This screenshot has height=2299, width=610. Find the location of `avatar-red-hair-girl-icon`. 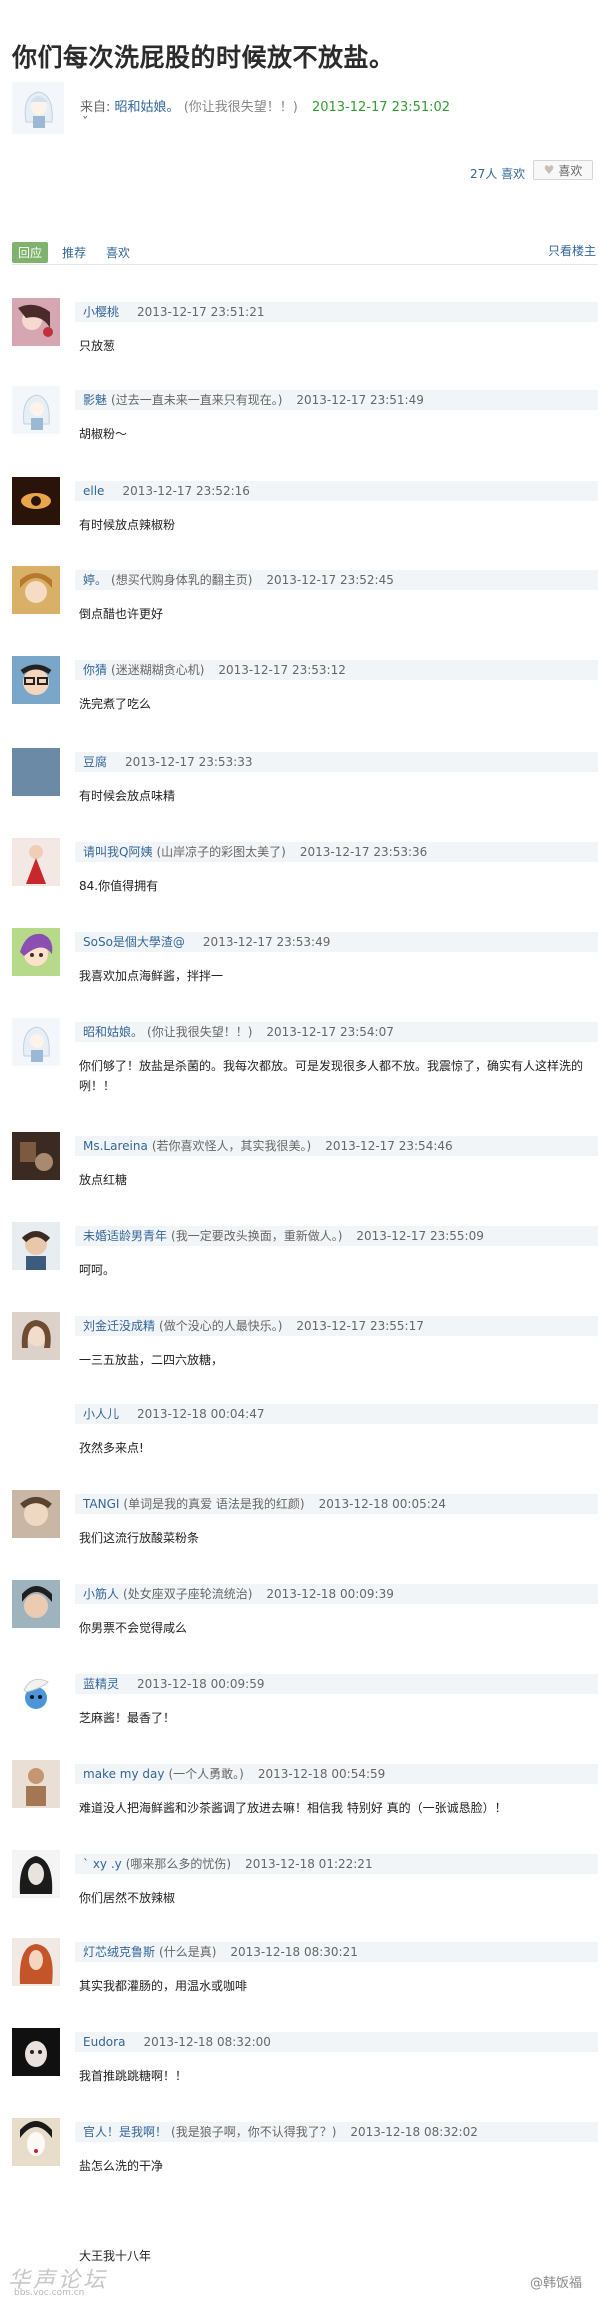

avatar-red-hair-girl-icon is located at coordinates (36, 1962).